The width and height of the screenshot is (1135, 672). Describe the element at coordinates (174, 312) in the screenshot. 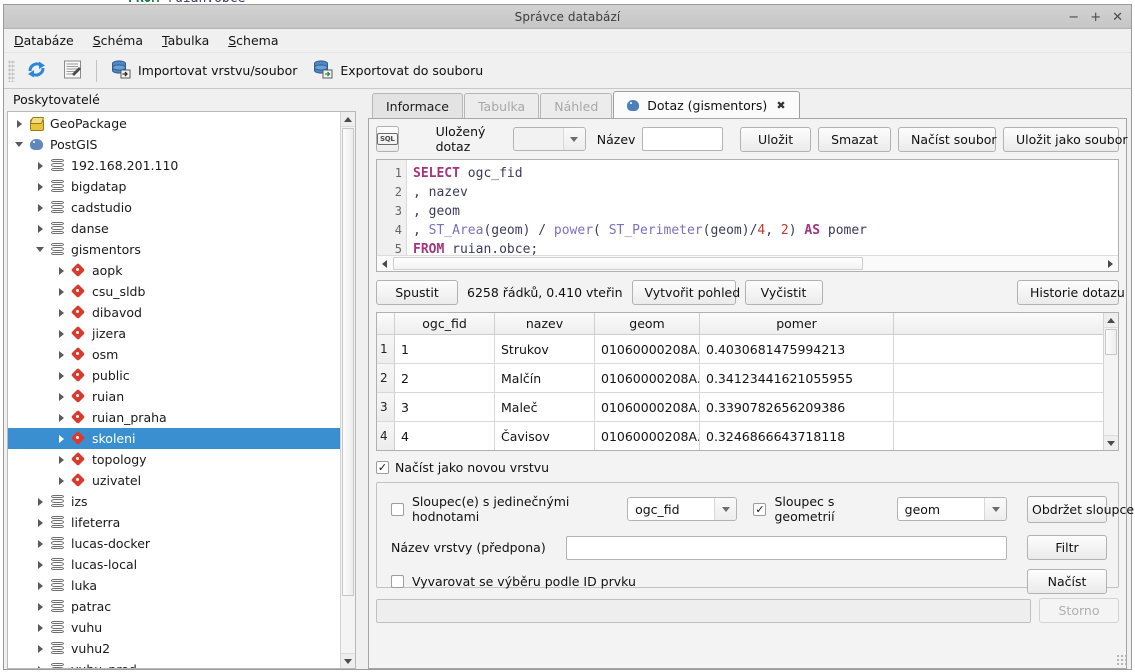

I see `tree-item-dibavod: dibavod` at that location.